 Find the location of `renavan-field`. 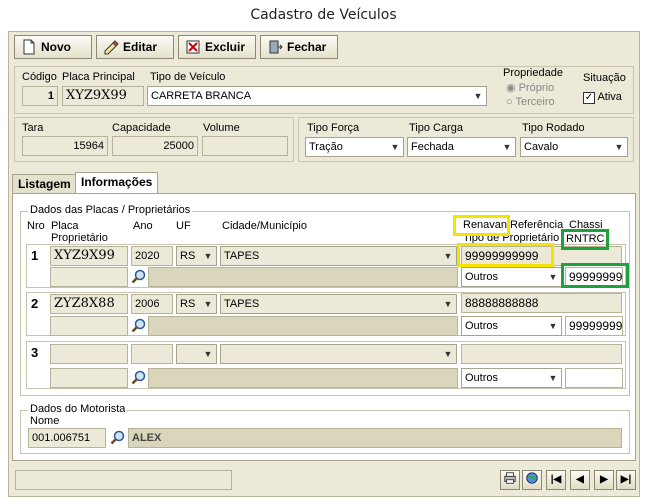

renavan-field is located at coordinates (541, 354).